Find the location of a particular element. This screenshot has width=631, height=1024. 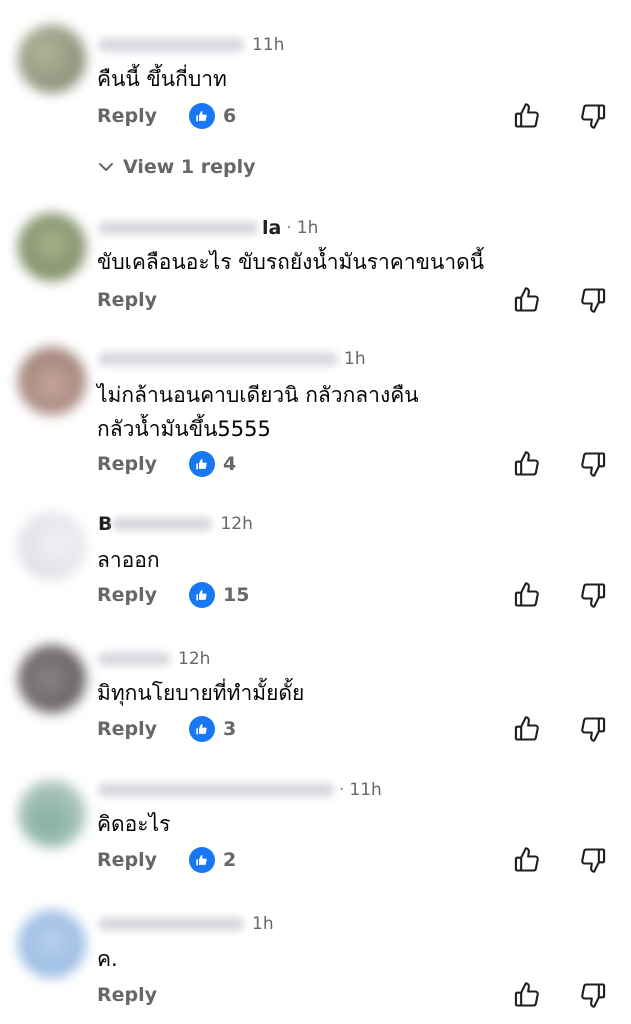

comment-text: คืนนี้ ขึ้นกี่บาท is located at coordinates (162, 79).